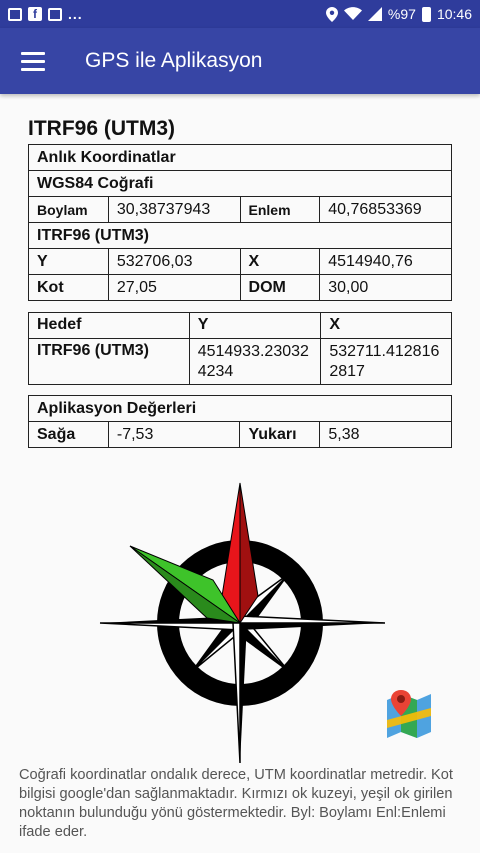  What do you see at coordinates (68, 287) in the screenshot?
I see `kot-label: Kot` at bounding box center [68, 287].